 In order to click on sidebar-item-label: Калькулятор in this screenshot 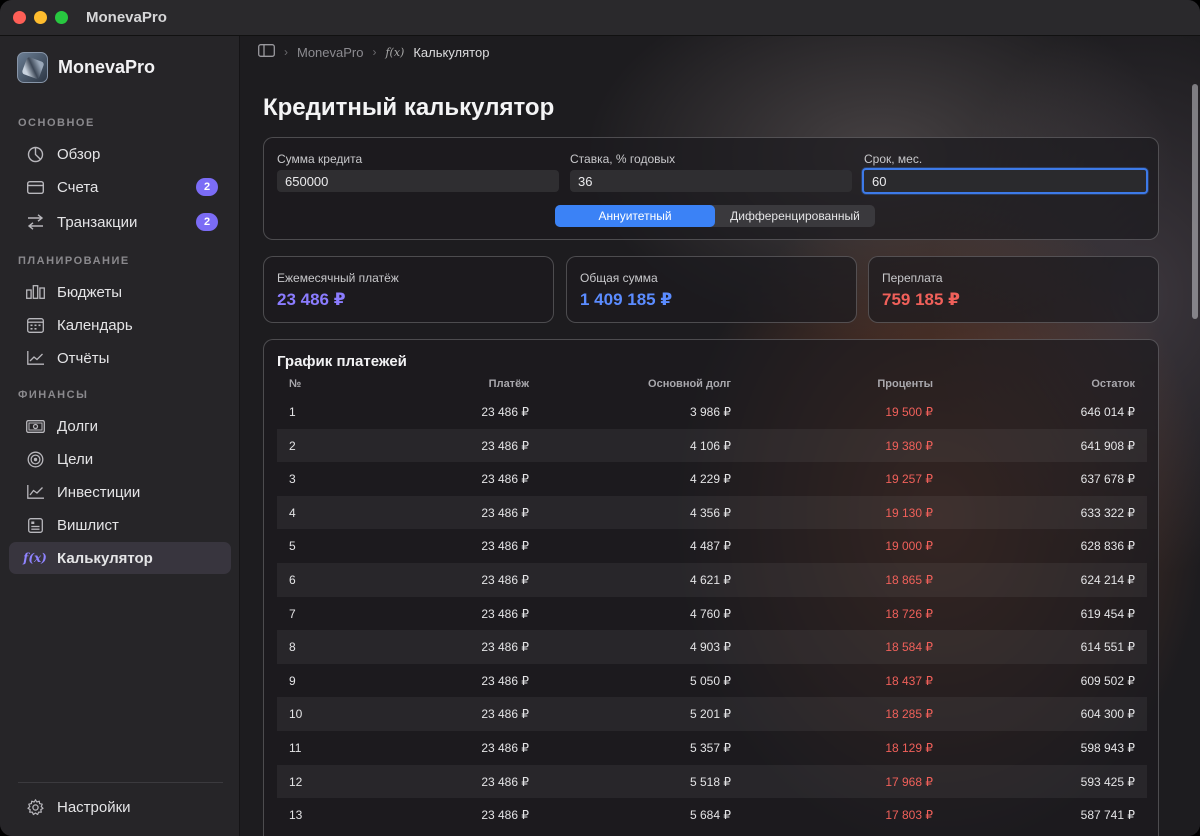, I will do `click(105, 558)`.